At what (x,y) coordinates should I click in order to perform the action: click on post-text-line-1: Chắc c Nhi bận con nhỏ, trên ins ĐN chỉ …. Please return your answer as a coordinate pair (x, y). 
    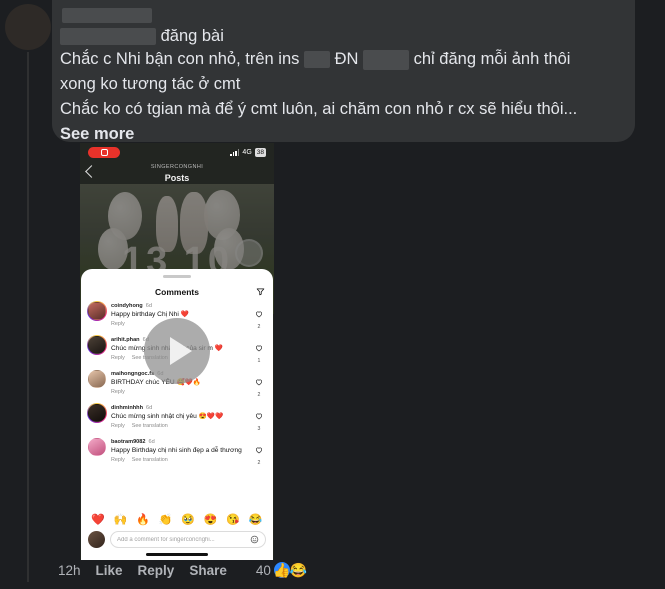
    Looking at the image, I should click on (341, 59).